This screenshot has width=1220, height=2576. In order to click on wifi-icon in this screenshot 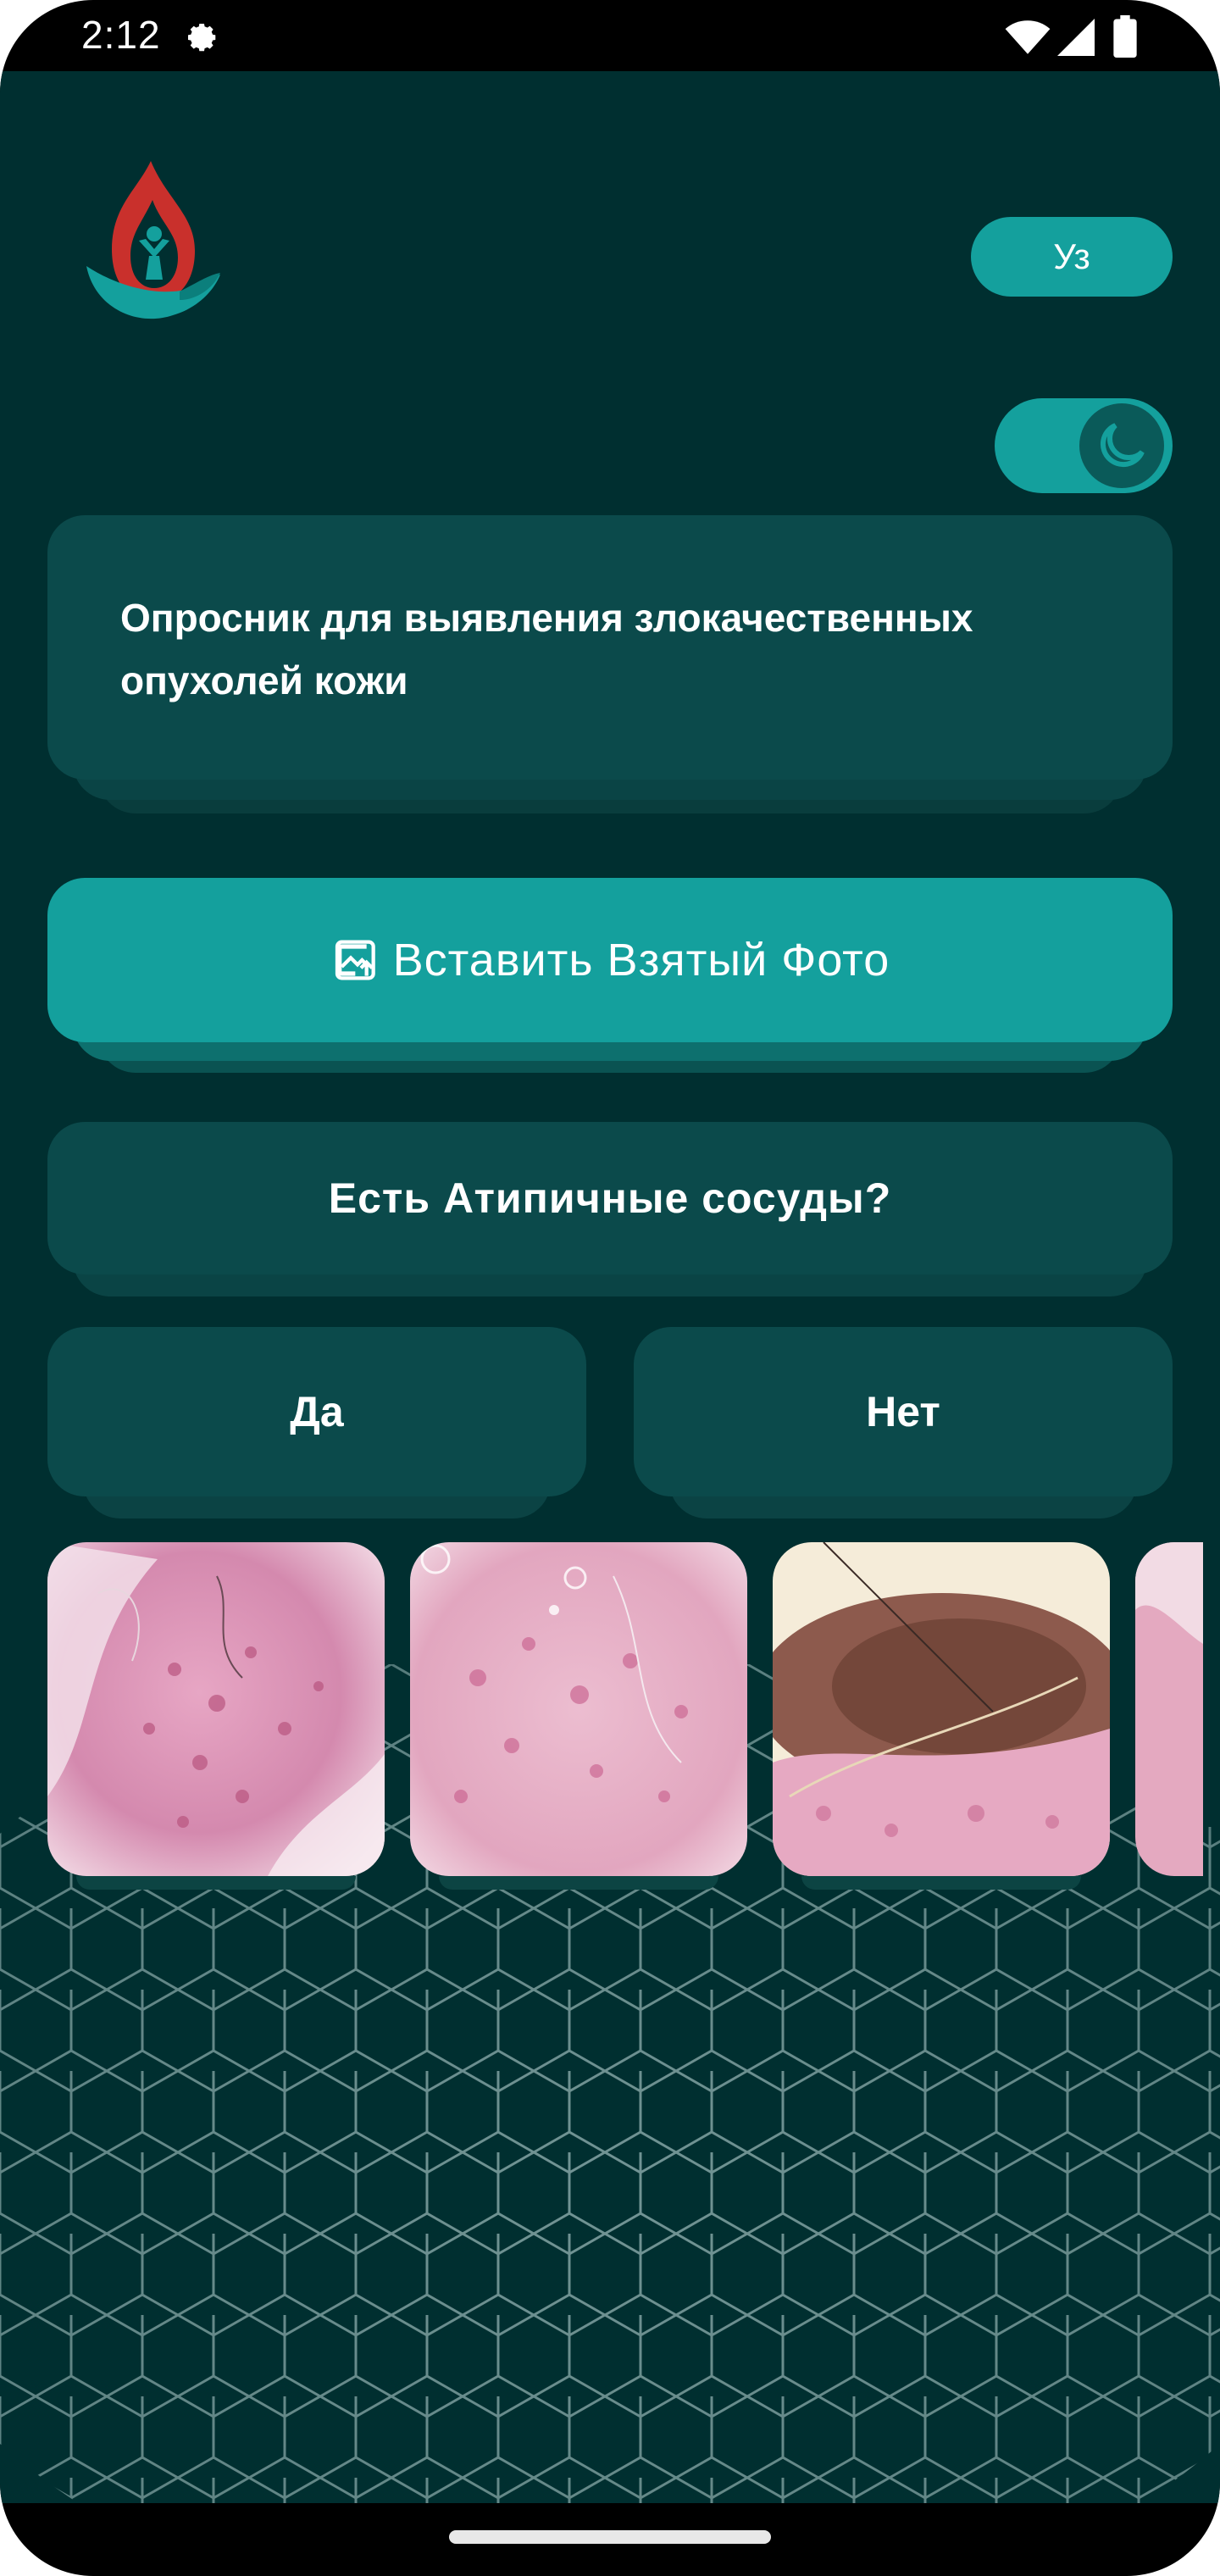, I will do `click(1028, 37)`.